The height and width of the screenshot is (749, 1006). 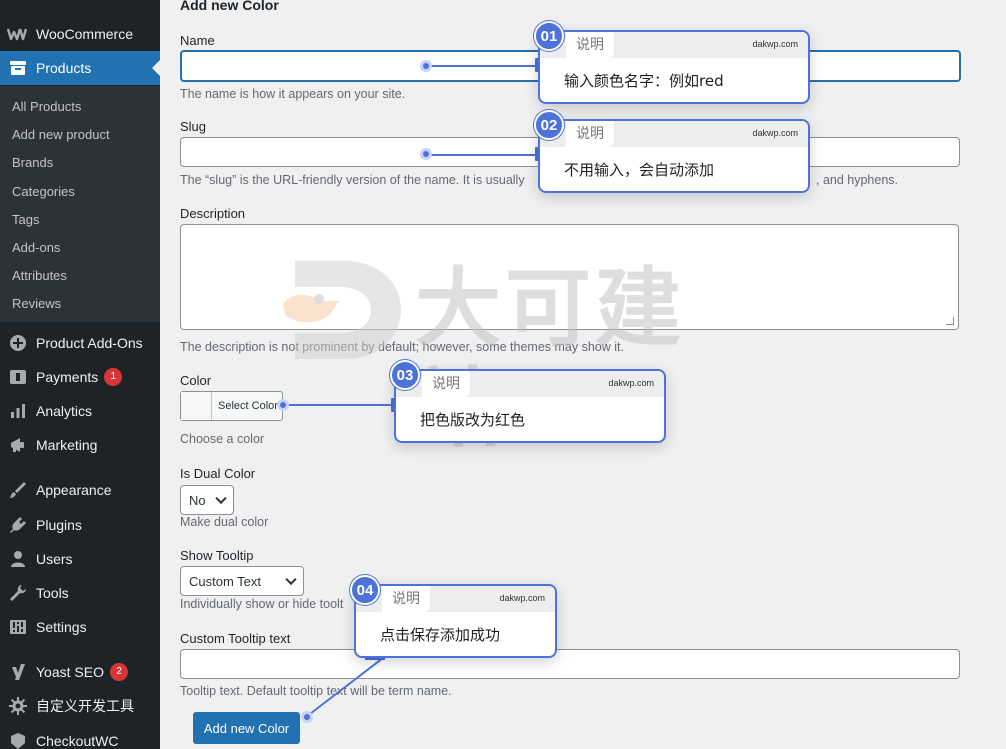 I want to click on plug-icon, so click(x=18, y=525).